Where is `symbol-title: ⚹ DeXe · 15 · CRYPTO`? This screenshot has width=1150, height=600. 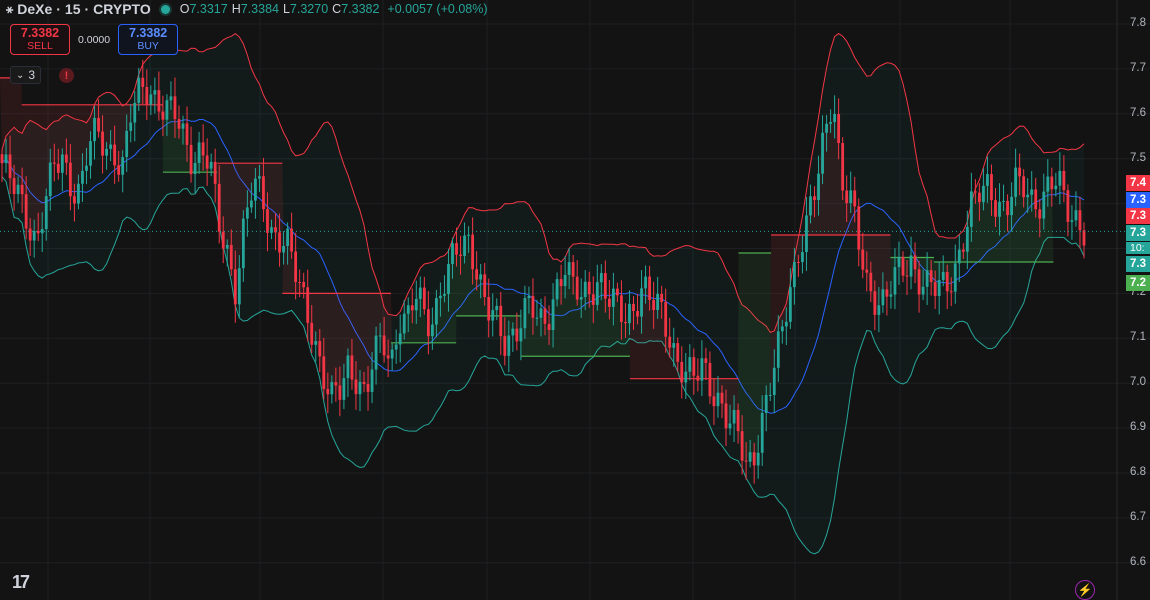
symbol-title: ⚹ DeXe · 15 · CRYPTO is located at coordinates (78, 9).